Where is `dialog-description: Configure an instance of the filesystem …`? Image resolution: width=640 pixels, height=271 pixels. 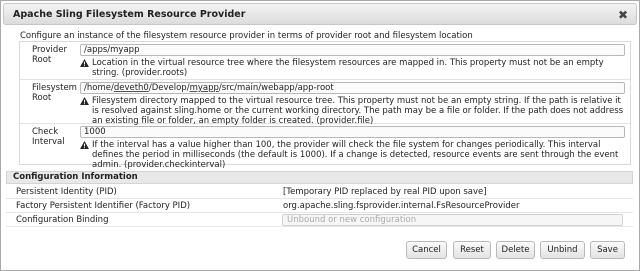 dialog-description: Configure an instance of the filesystem … is located at coordinates (246, 36).